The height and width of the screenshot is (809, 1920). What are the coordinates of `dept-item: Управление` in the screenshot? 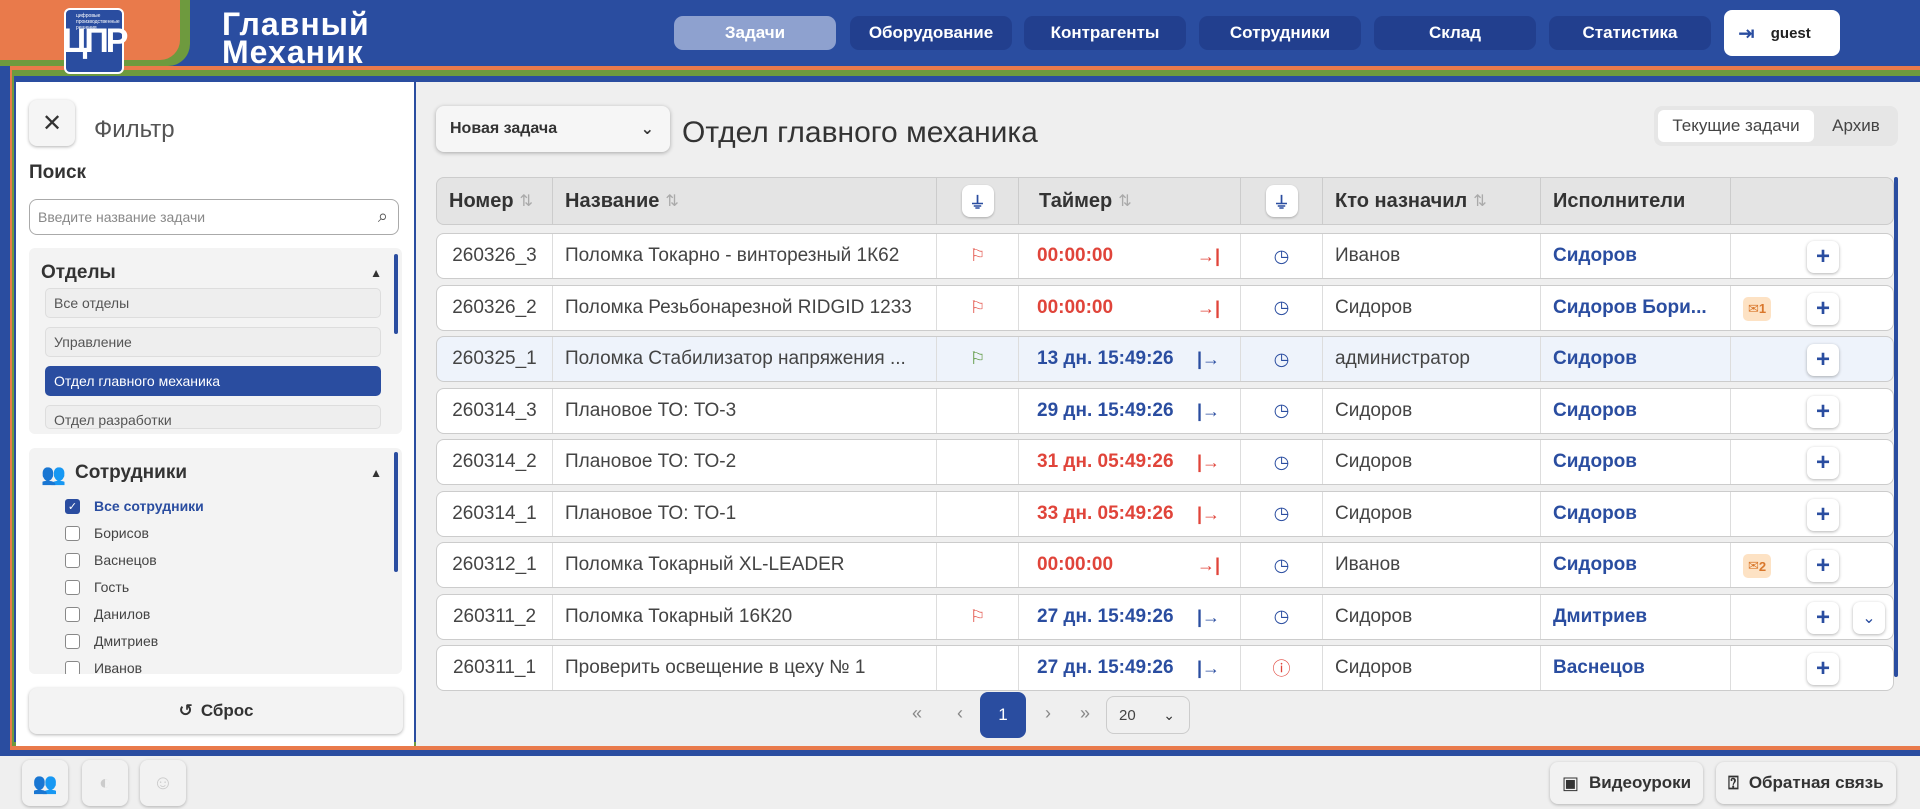 It's located at (213, 342).